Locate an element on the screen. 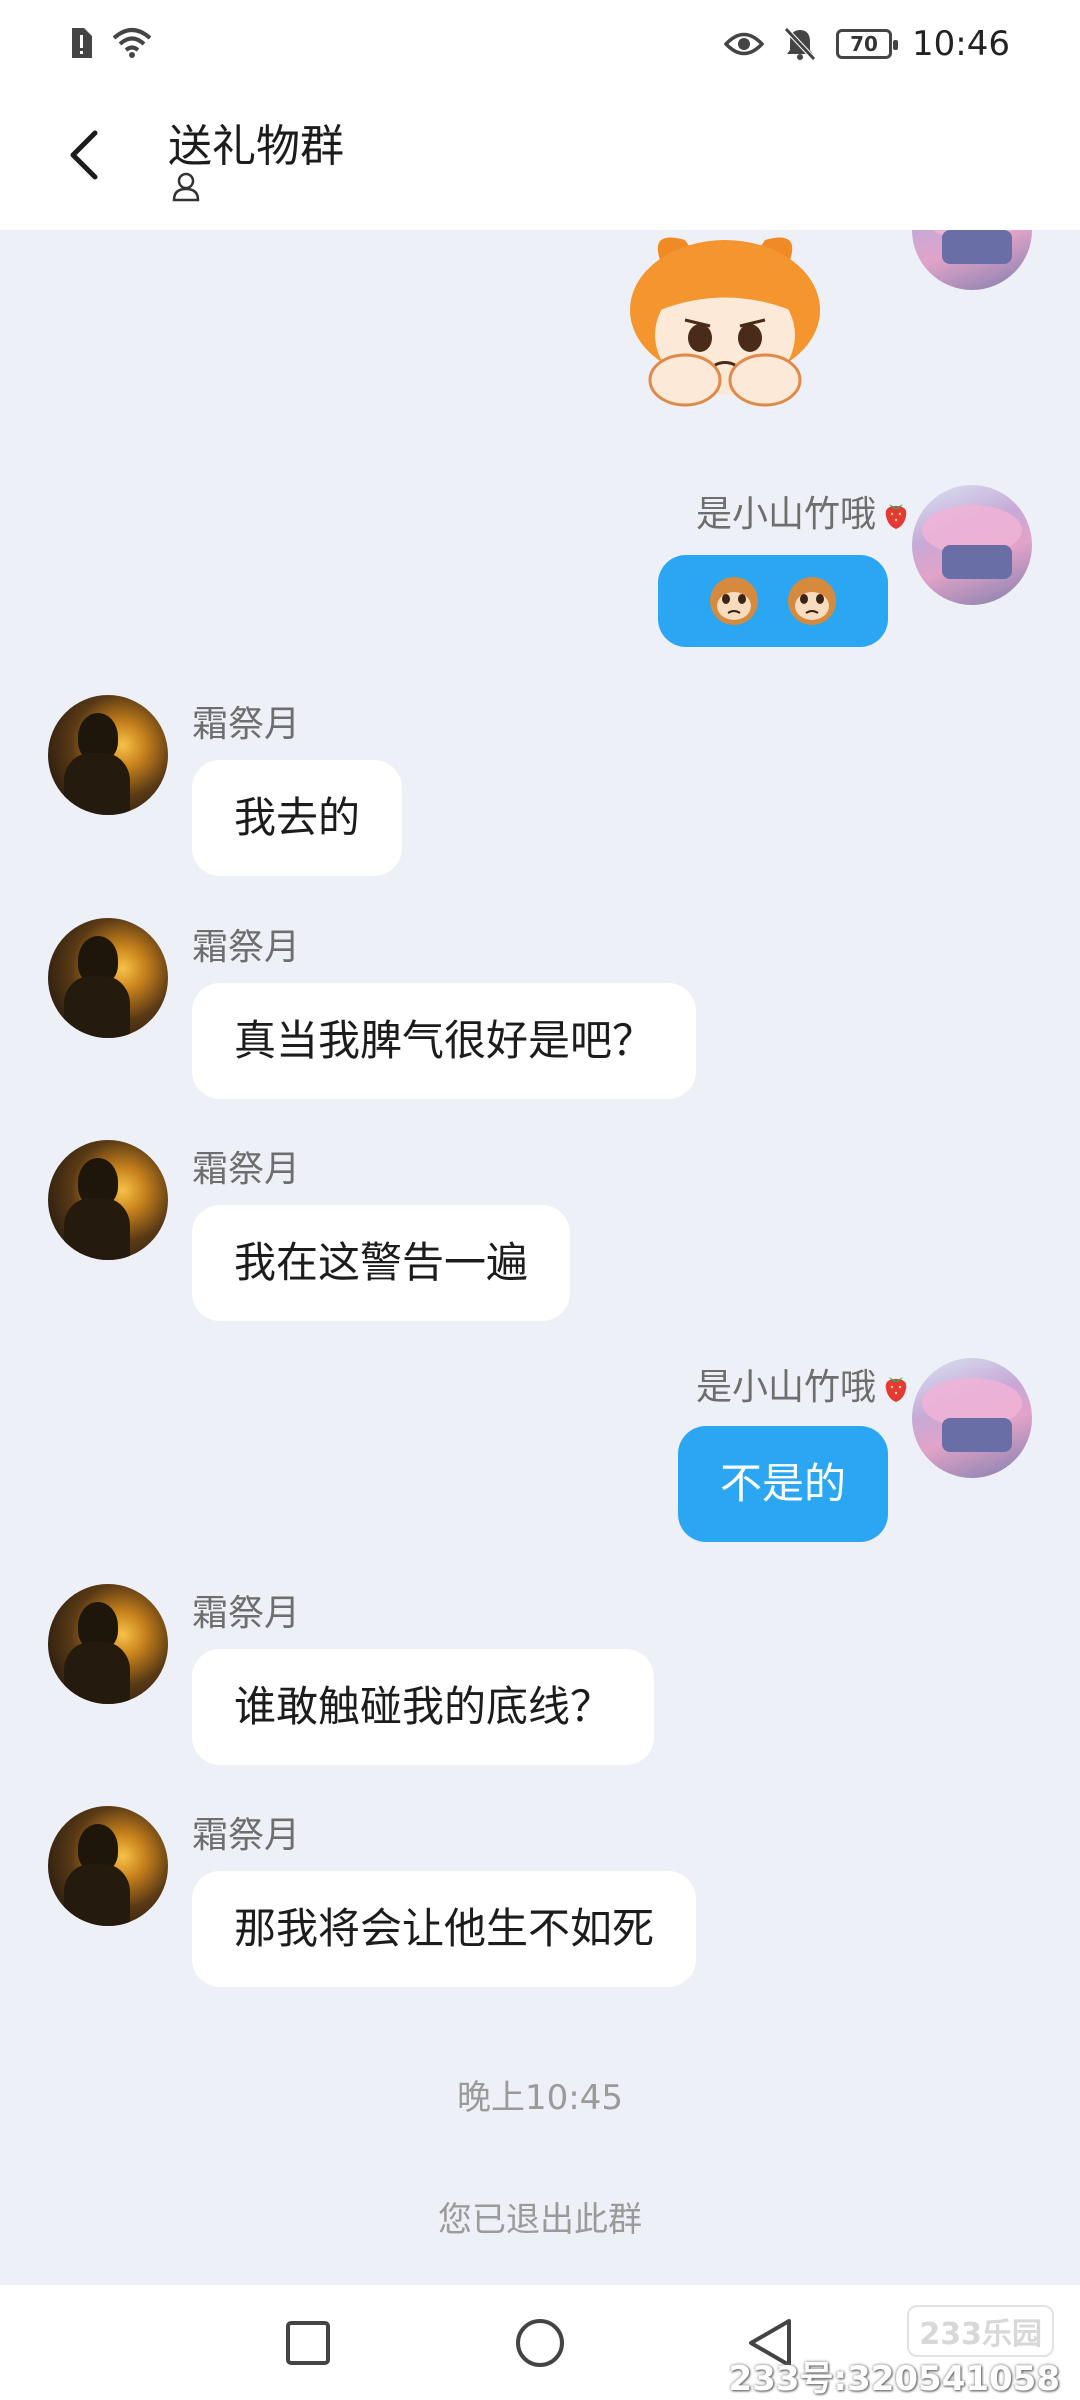  status-time: 10:46 is located at coordinates (961, 44).